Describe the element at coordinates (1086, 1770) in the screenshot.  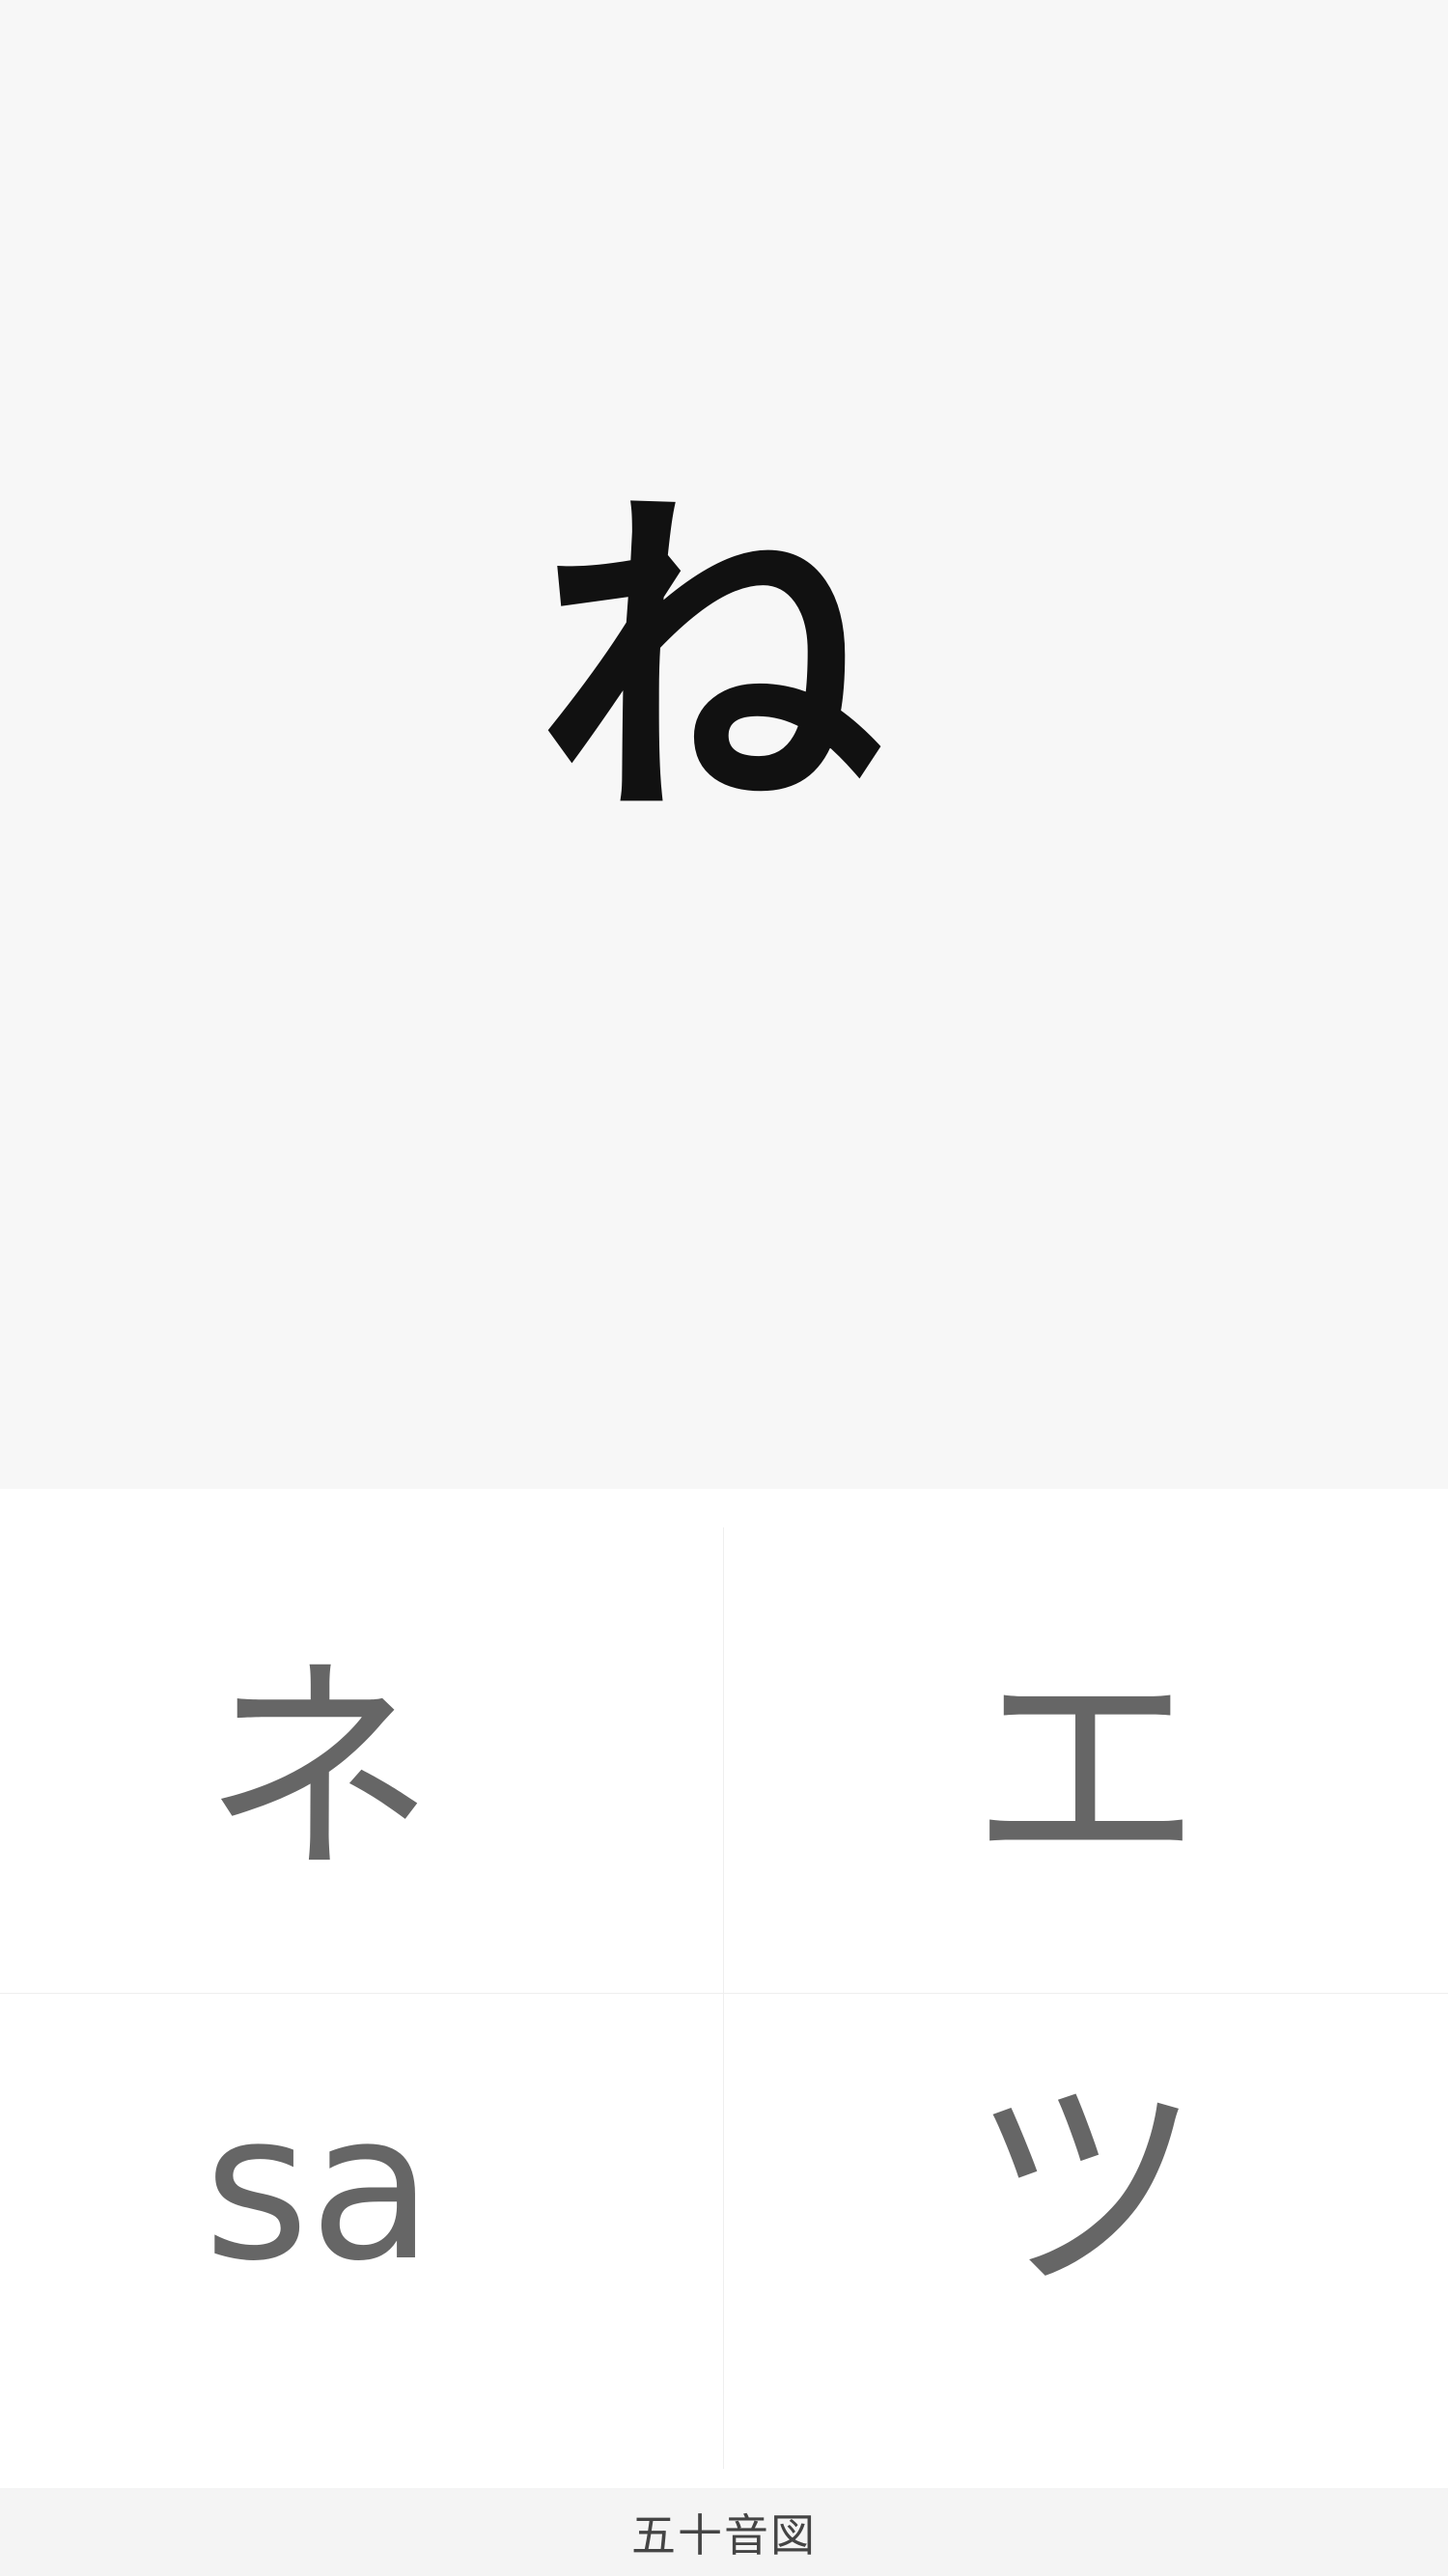
I see `answer-choice-label: エ` at that location.